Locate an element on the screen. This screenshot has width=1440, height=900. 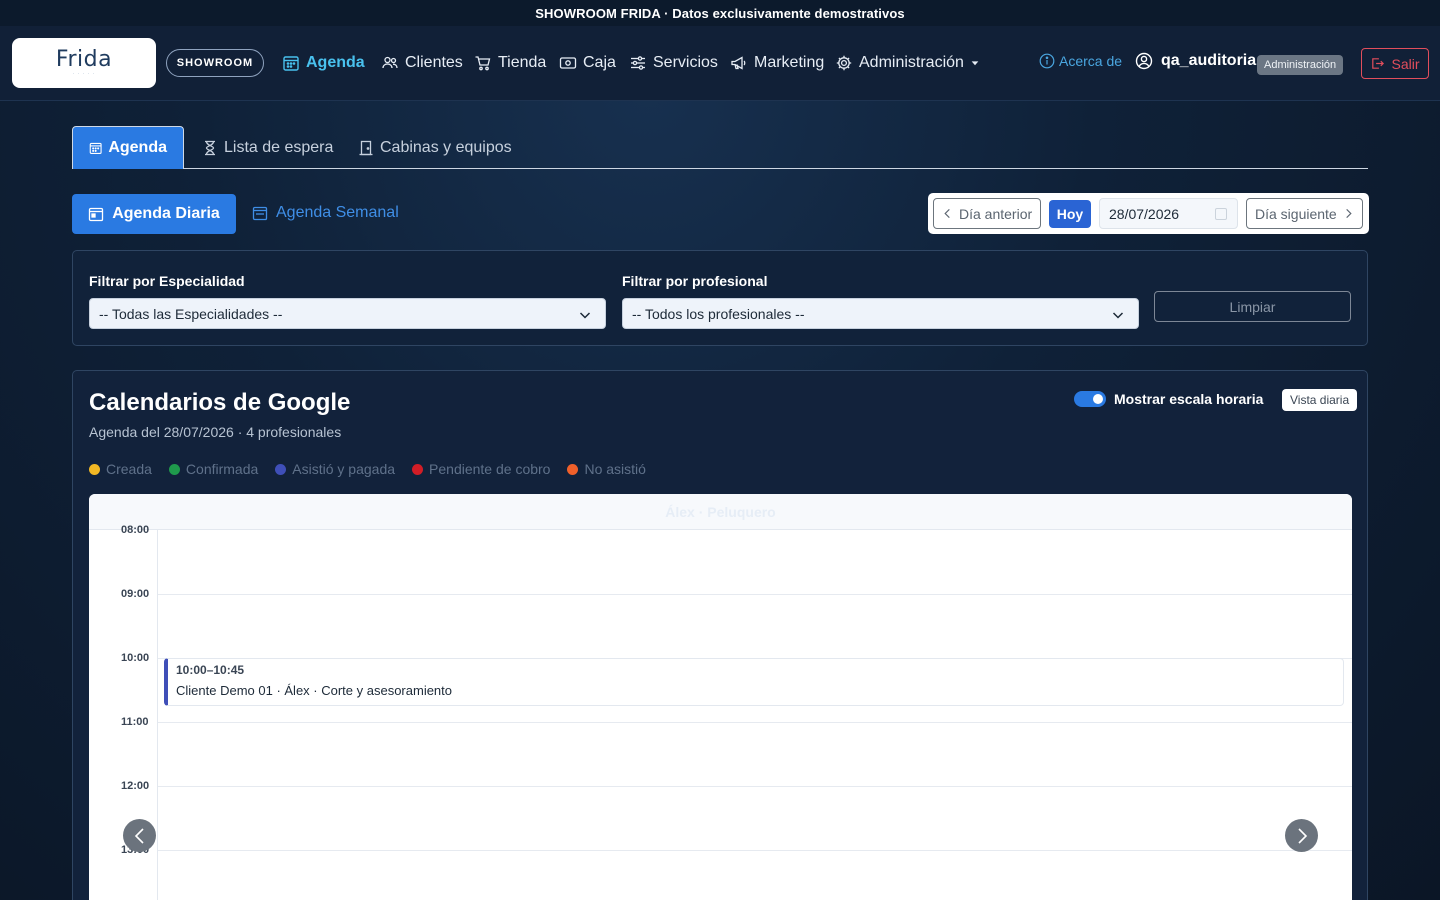
previous-day-button: Día anterior is located at coordinates (987, 213).